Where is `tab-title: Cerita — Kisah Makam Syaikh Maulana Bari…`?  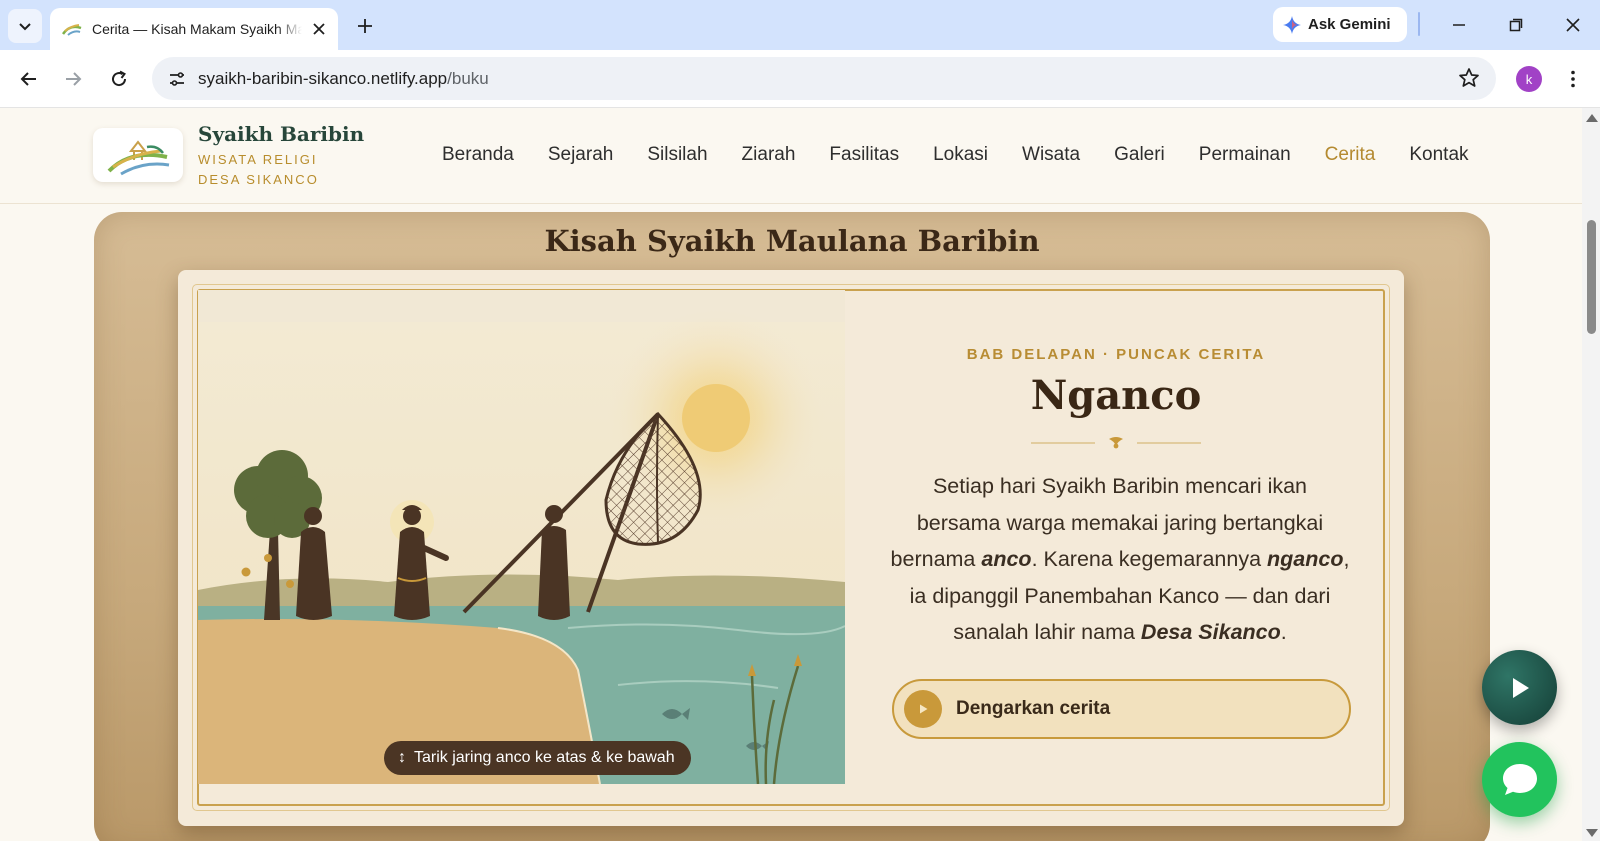 tab-title: Cerita — Kisah Makam Syaikh Maulana Bari… is located at coordinates (197, 29).